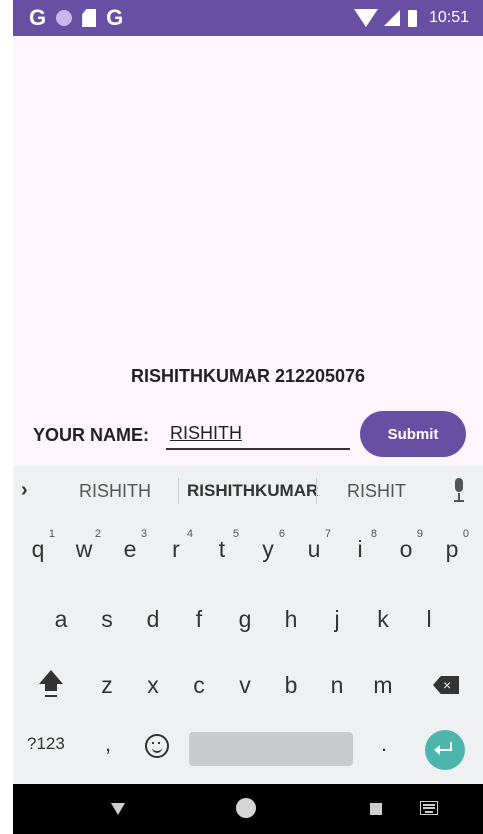 Image resolution: width=483 pixels, height=834 pixels. Describe the element at coordinates (384, 744) in the screenshot. I see `period-key: .` at that location.